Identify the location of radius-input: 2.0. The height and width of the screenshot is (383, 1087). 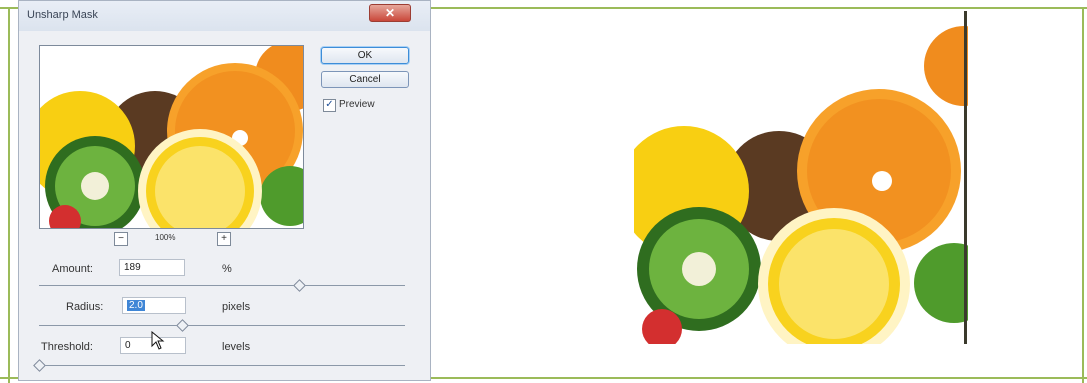
(154, 305).